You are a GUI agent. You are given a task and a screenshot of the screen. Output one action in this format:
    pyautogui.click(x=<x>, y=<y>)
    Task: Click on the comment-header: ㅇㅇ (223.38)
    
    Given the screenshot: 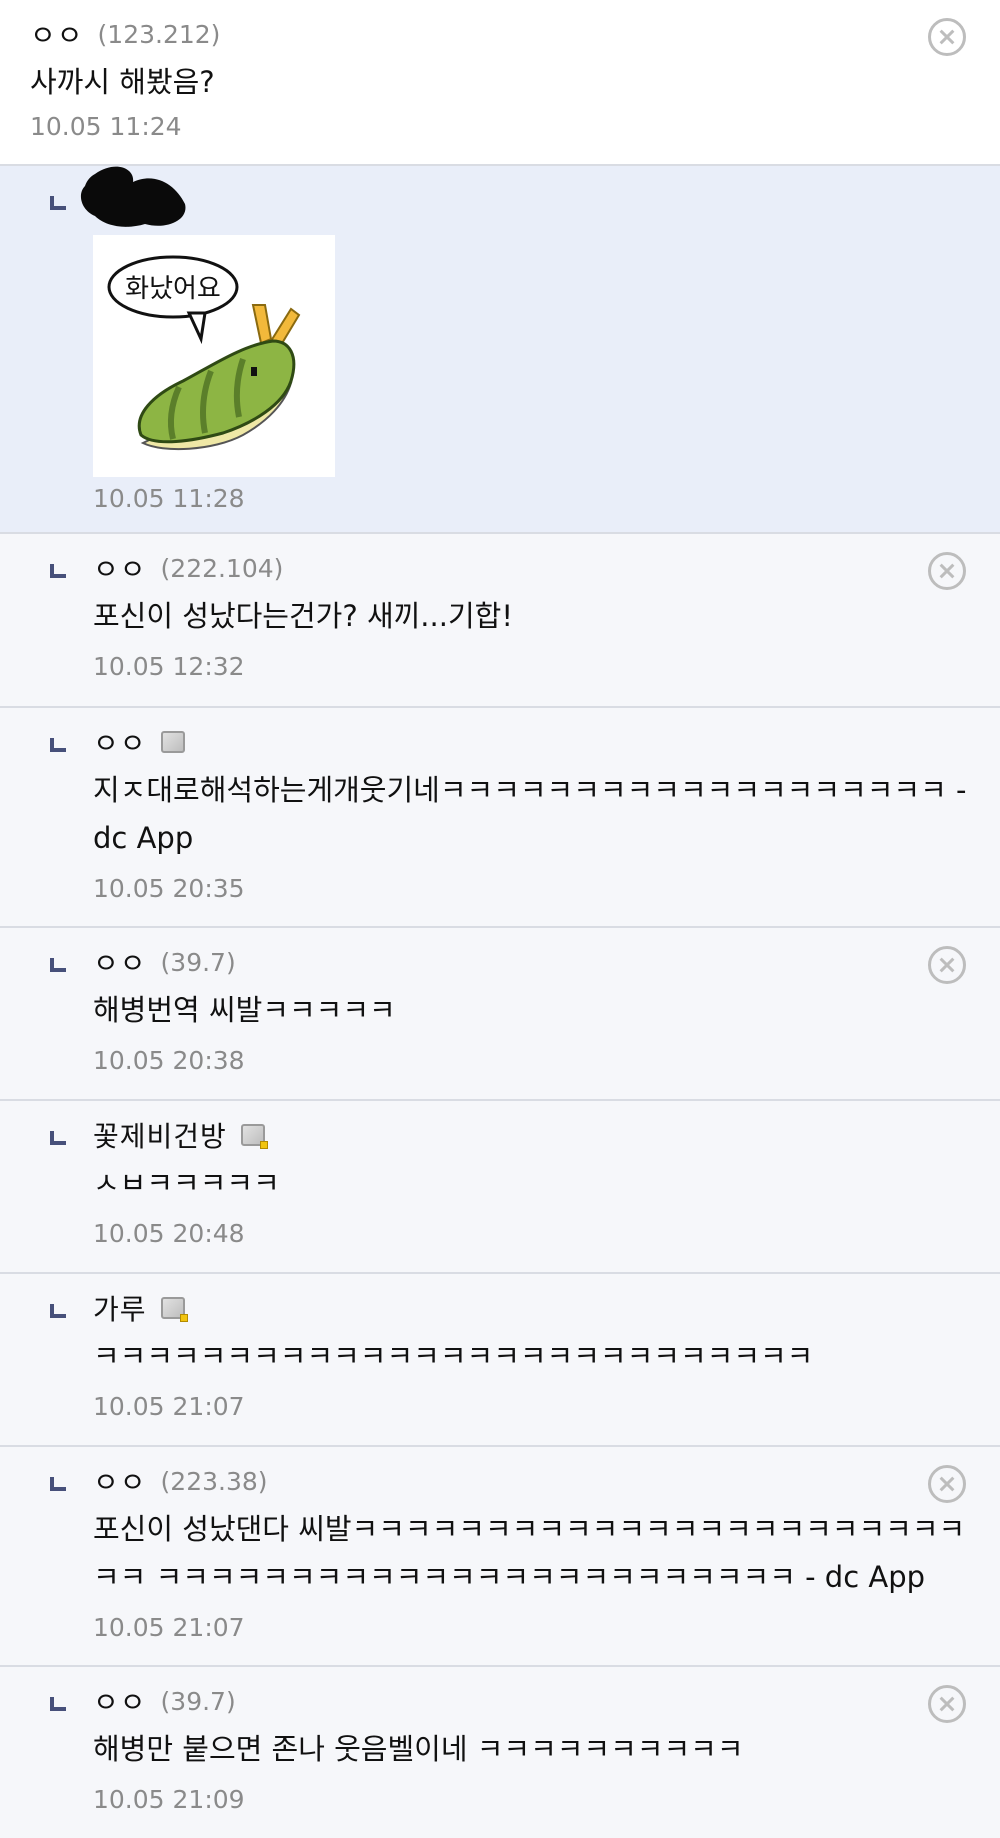 What is the action you would take?
    pyautogui.click(x=180, y=1481)
    